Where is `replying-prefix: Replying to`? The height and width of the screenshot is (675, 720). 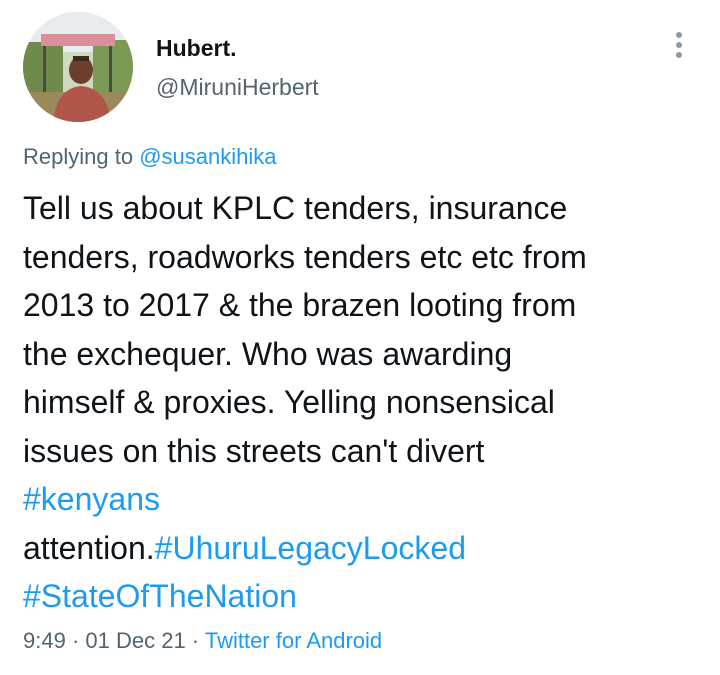
replying-prefix: Replying to is located at coordinates (81, 156).